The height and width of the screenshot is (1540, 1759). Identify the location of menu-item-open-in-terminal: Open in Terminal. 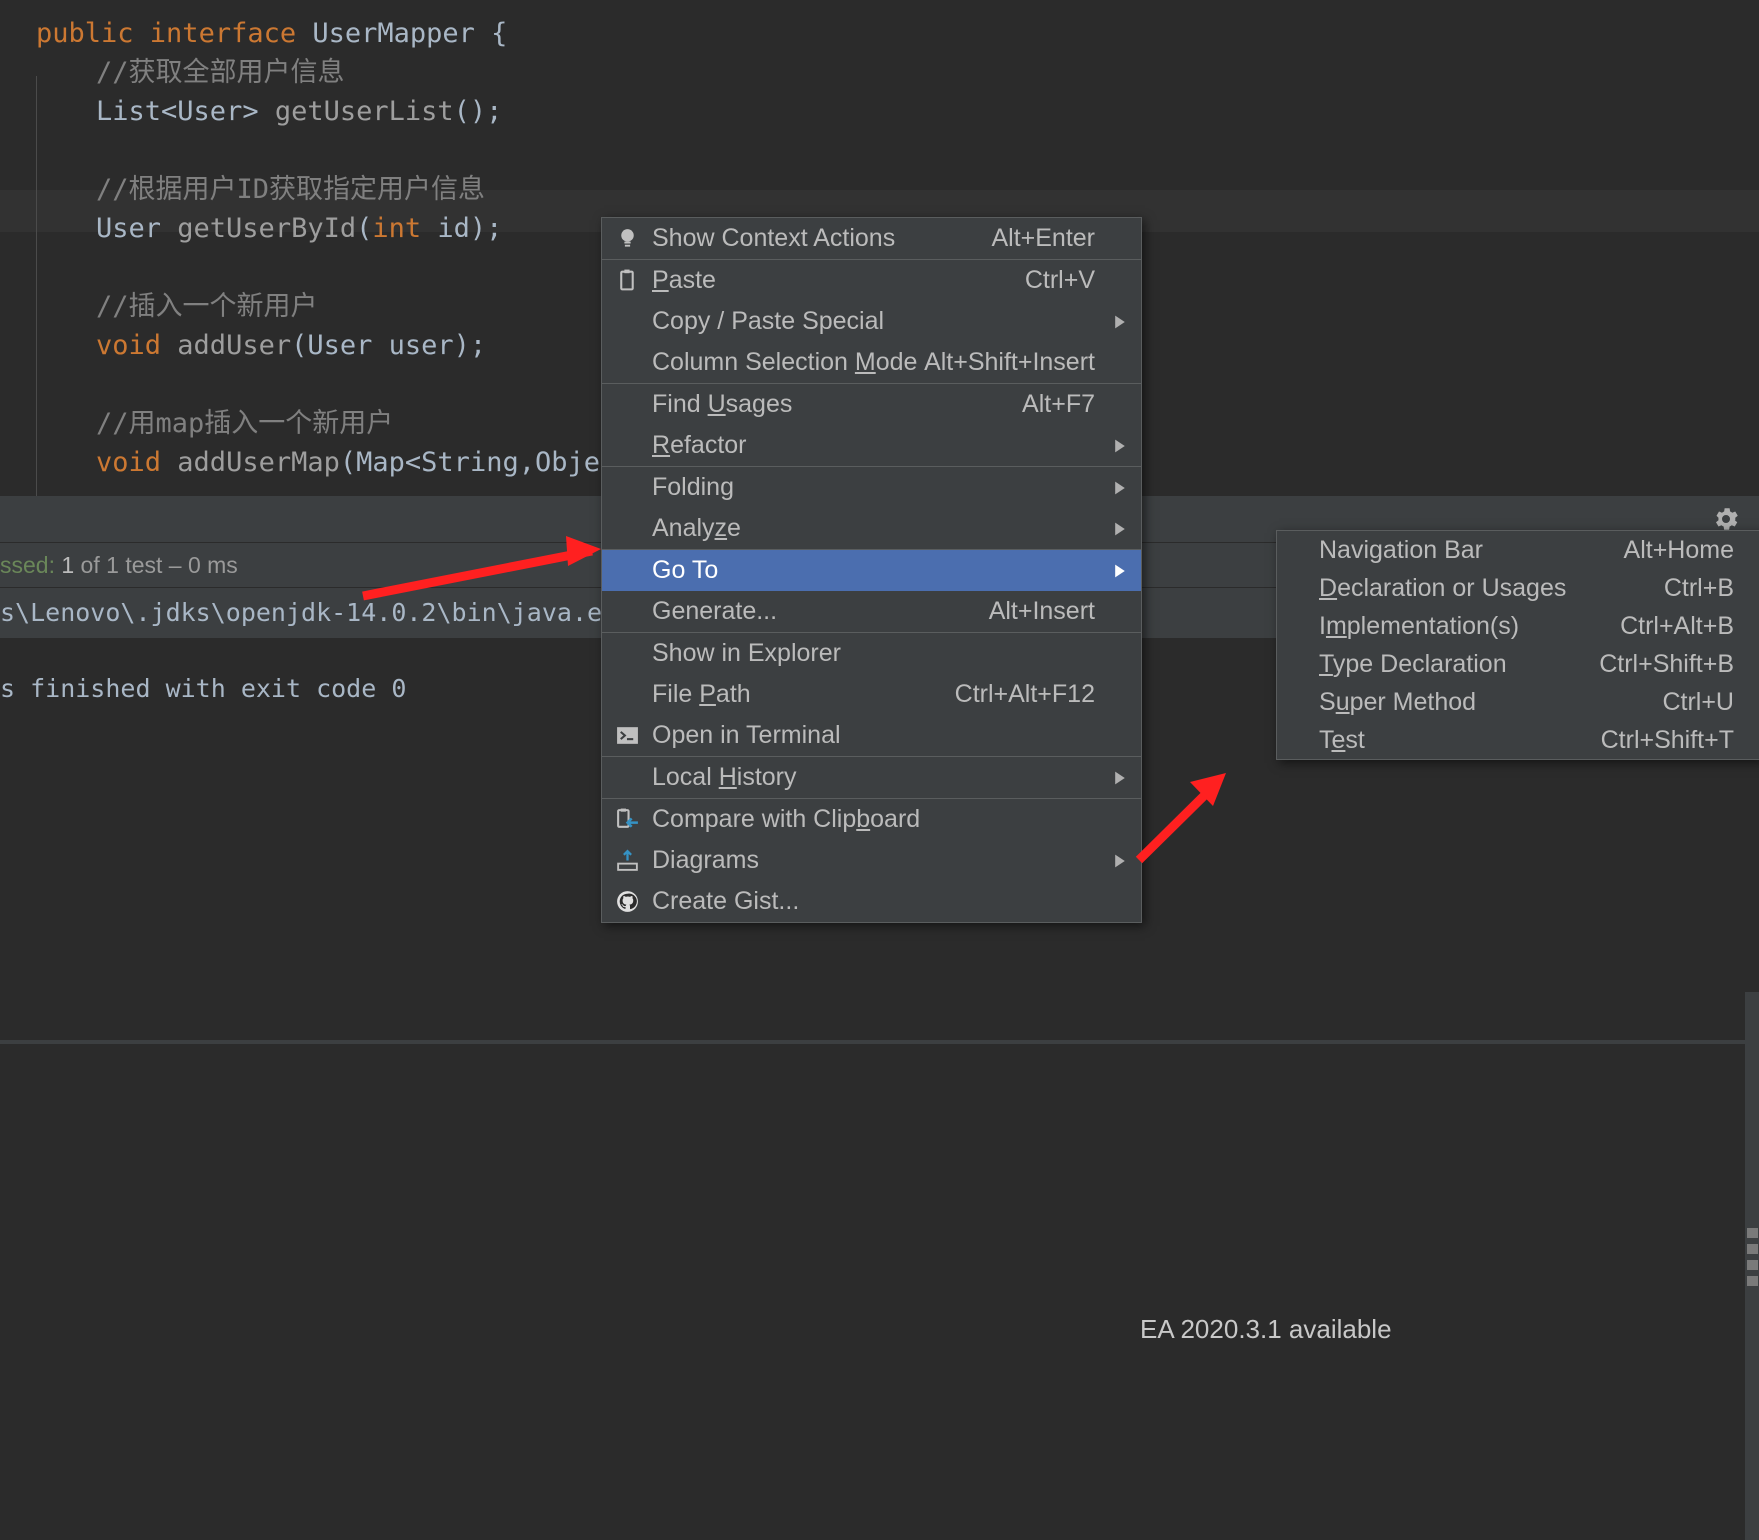
(871, 735).